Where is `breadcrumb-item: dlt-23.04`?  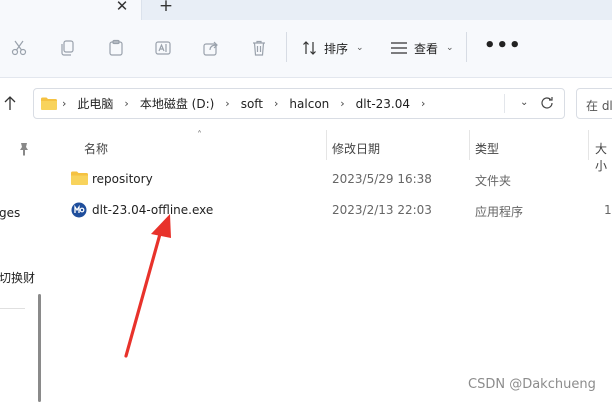
breadcrumb-item: dlt-23.04 is located at coordinates (383, 104).